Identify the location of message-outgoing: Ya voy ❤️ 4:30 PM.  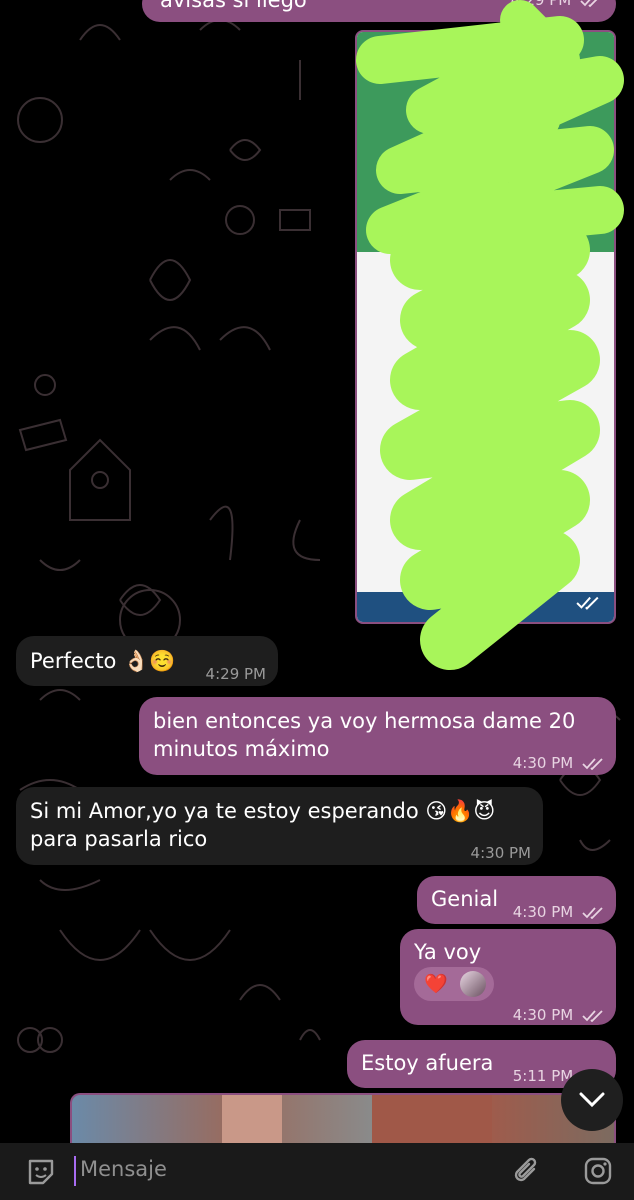
(508, 977).